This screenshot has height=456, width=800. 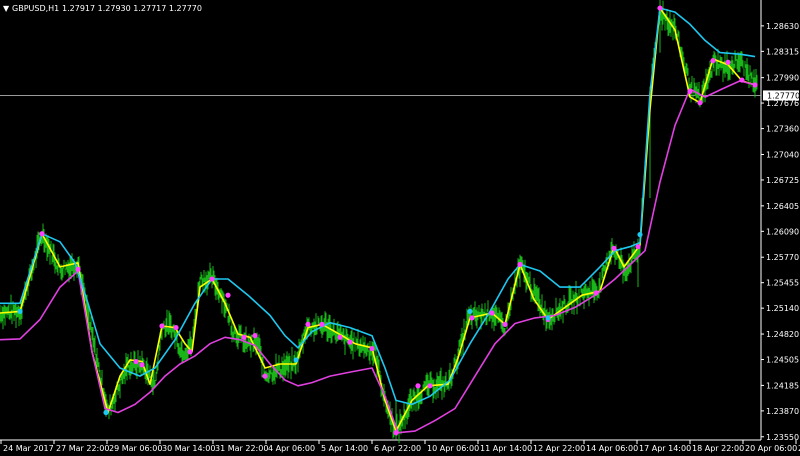 What do you see at coordinates (782, 26) in the screenshot?
I see `y-tick-label: 1.28630` at bounding box center [782, 26].